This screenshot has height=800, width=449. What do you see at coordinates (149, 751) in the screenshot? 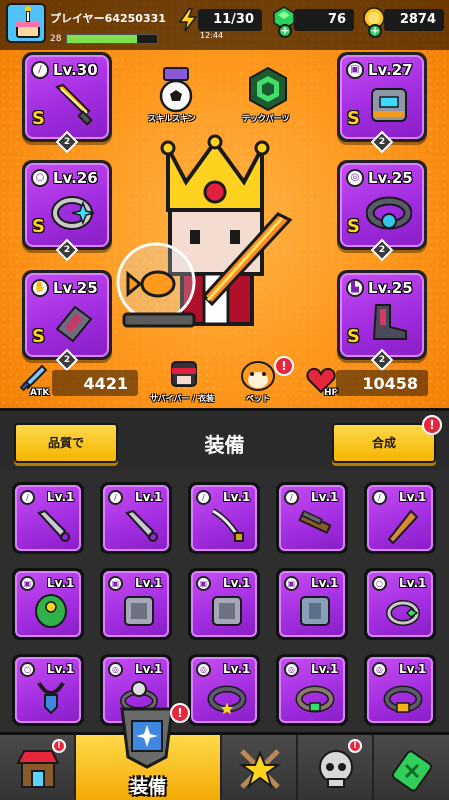
I see `nav-equipment: ! 装備` at bounding box center [149, 751].